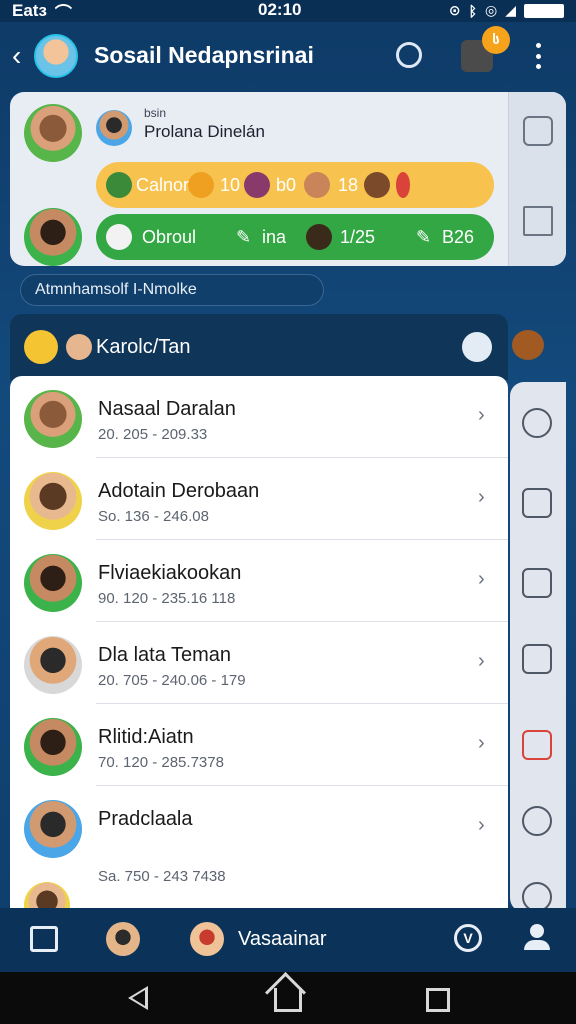  What do you see at coordinates (537, 745) in the screenshot?
I see `phone-icon` at bounding box center [537, 745].